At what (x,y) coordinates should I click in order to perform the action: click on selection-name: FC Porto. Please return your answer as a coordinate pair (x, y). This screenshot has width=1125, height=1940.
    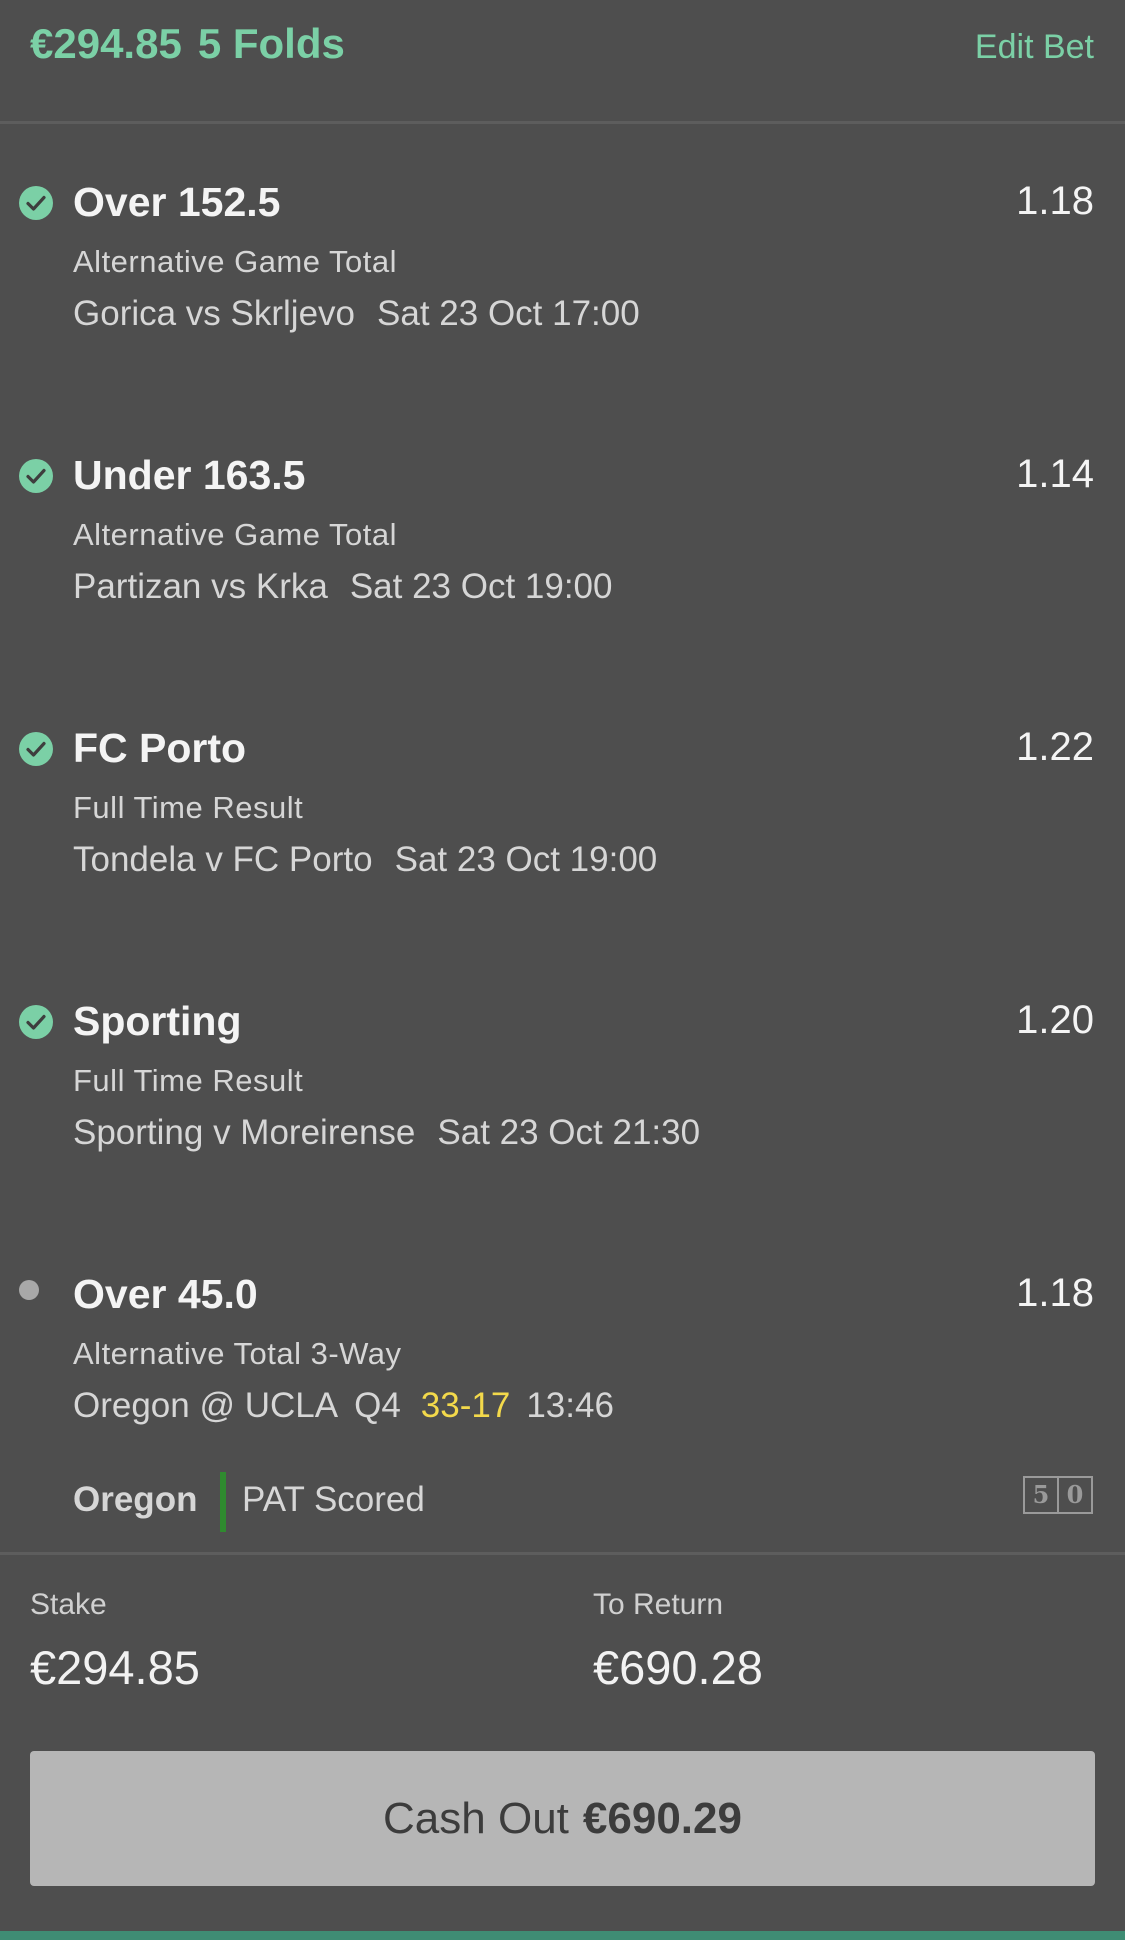
    Looking at the image, I should click on (160, 748).